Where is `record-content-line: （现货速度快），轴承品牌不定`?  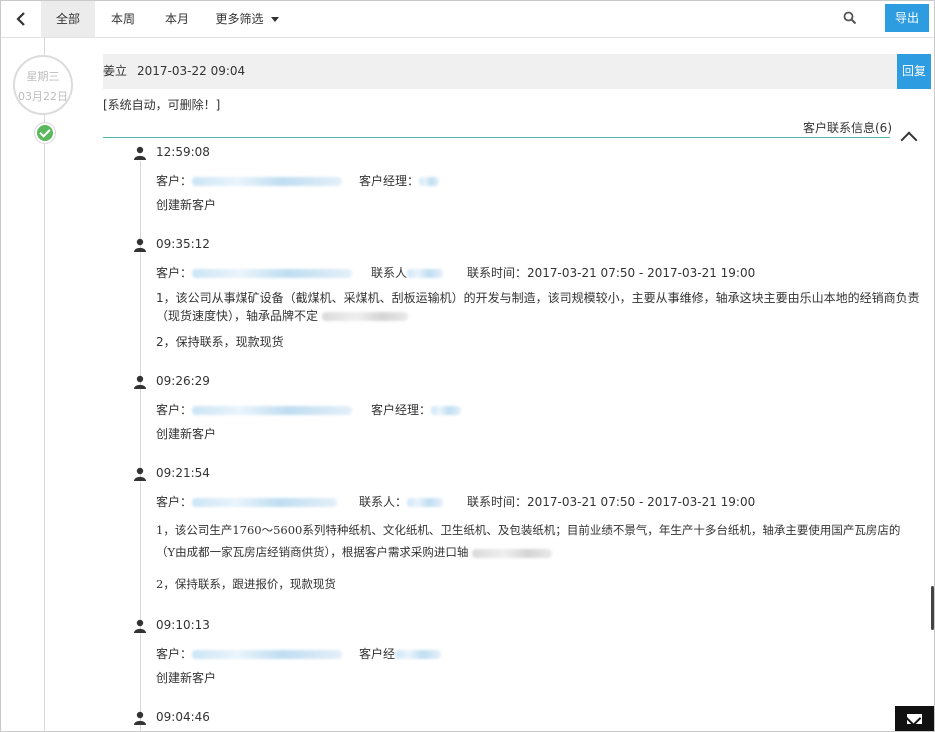
record-content-line: （现货速度快），轴承品牌不定 is located at coordinates (282, 316).